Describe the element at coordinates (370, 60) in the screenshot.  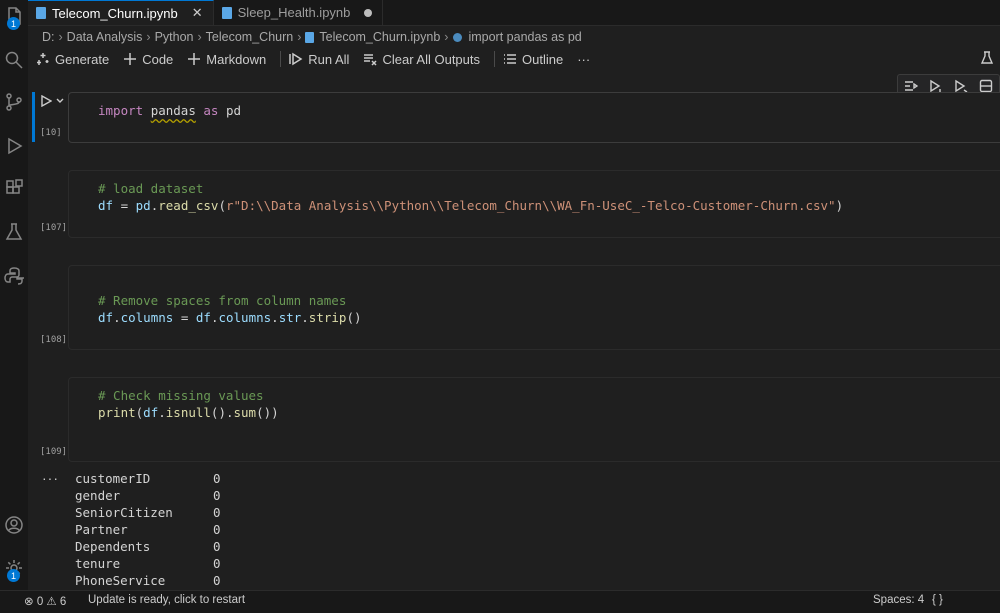
I see `clear-all-icon` at that location.